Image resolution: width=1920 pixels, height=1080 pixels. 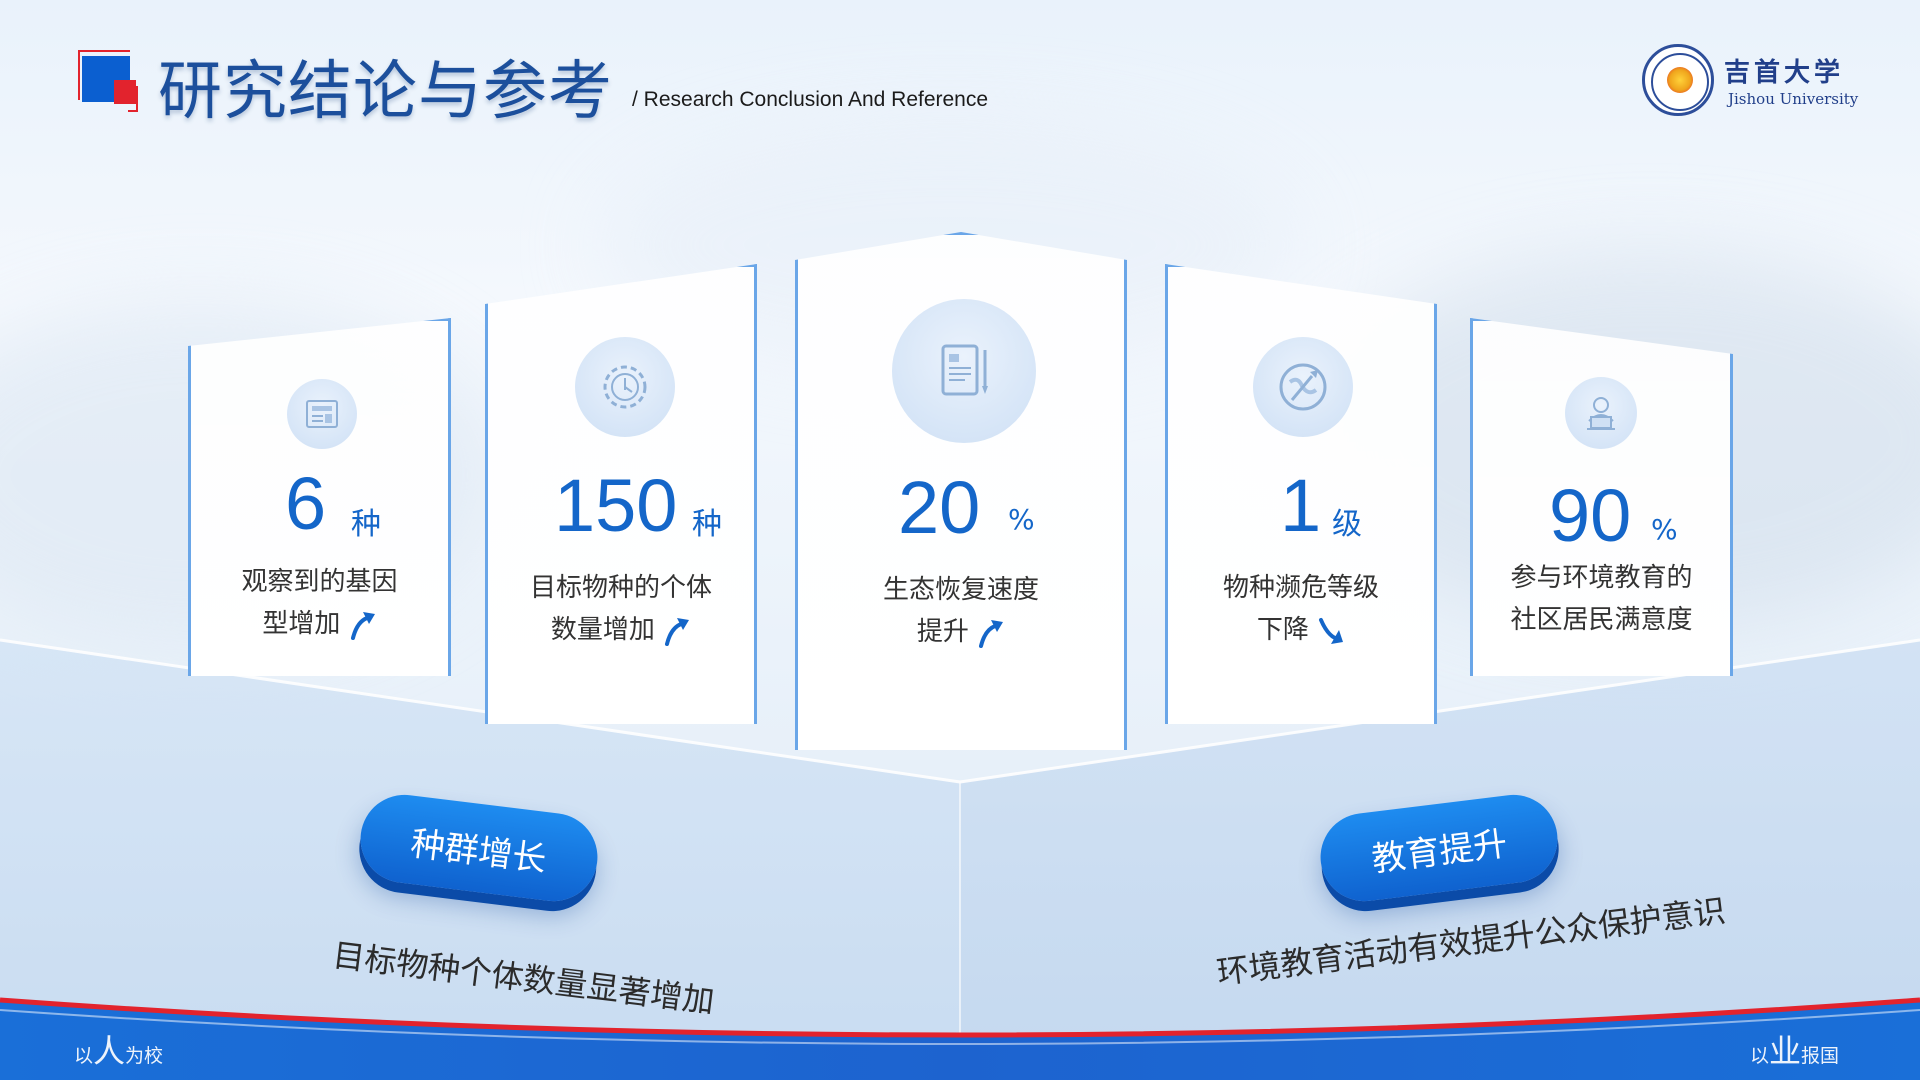 What do you see at coordinates (322, 414) in the screenshot?
I see `newspaper-icon` at bounding box center [322, 414].